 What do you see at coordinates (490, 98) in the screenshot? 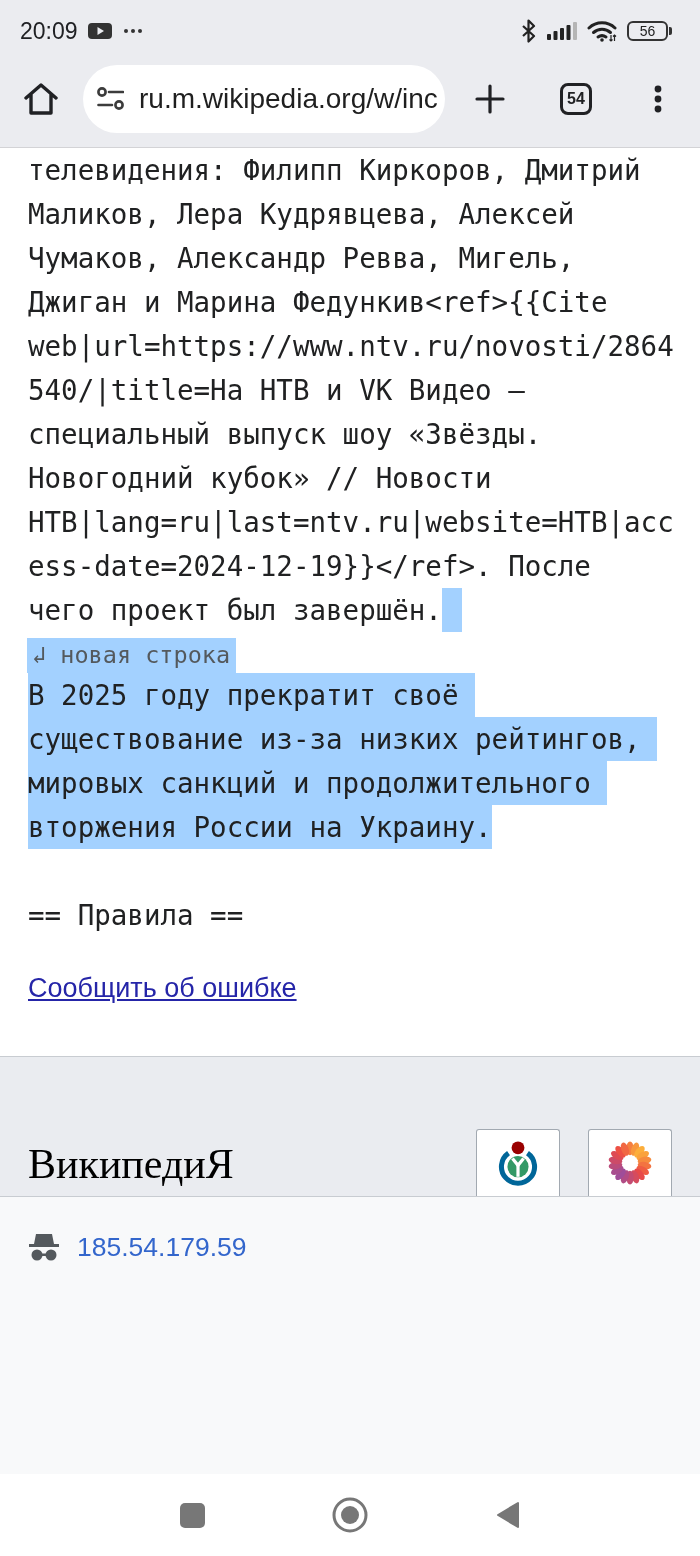
I see `plus-icon` at bounding box center [490, 98].